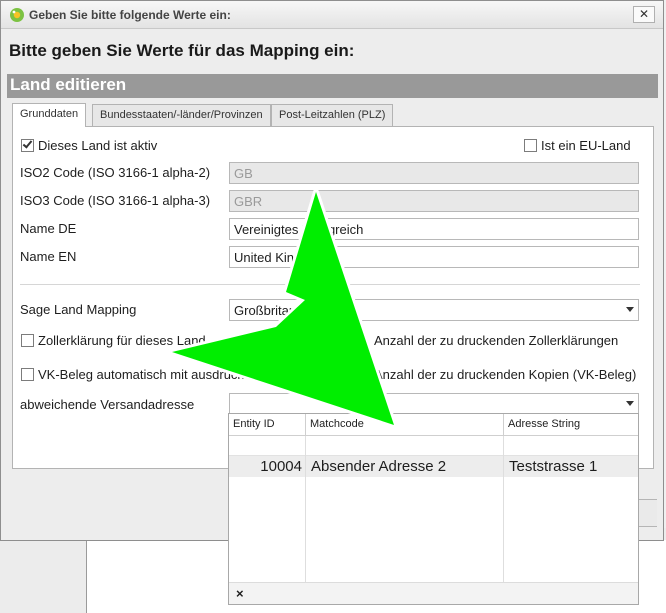  Describe the element at coordinates (434, 257) in the screenshot. I see `name-en-field: United Kingdom` at that location.